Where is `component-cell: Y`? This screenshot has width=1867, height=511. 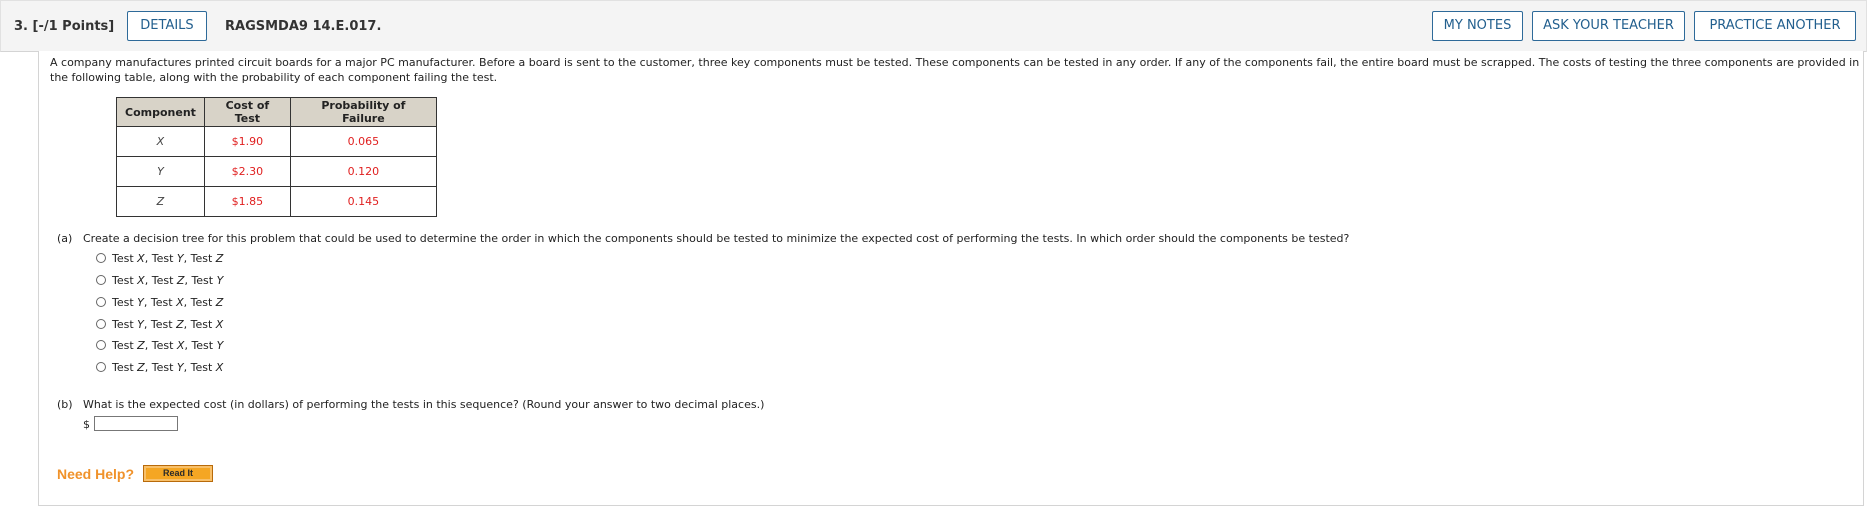
component-cell: Y is located at coordinates (160, 171).